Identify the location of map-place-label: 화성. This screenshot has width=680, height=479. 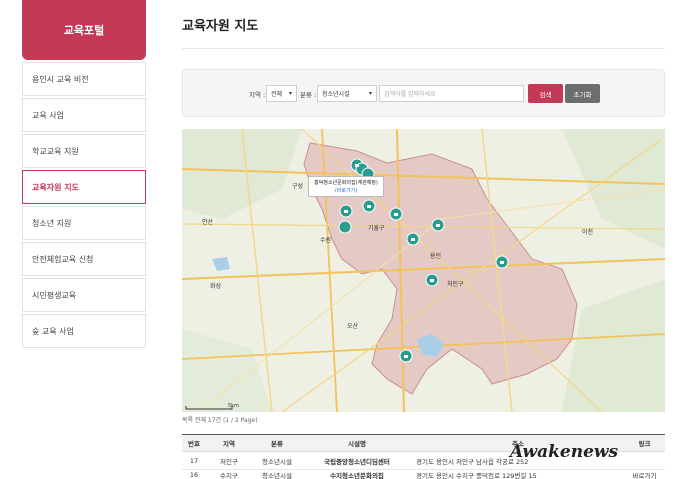
(216, 286).